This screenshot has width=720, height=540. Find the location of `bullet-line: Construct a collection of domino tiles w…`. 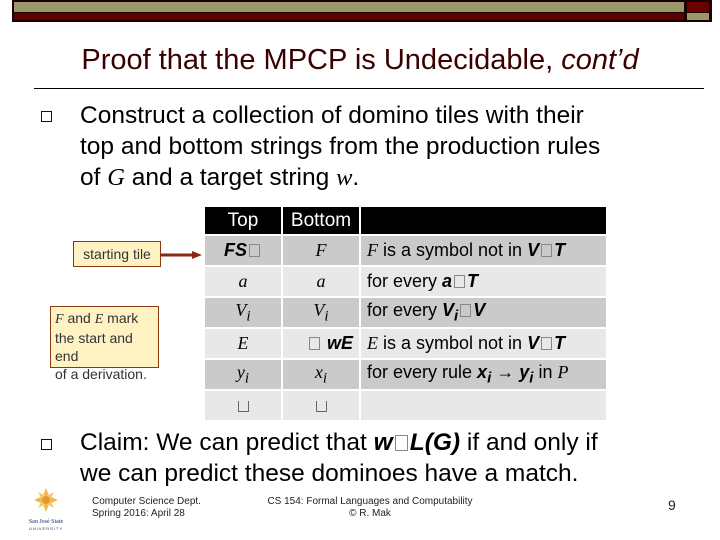

bullet-line: Construct a collection of domino tiles w… is located at coordinates (332, 115).